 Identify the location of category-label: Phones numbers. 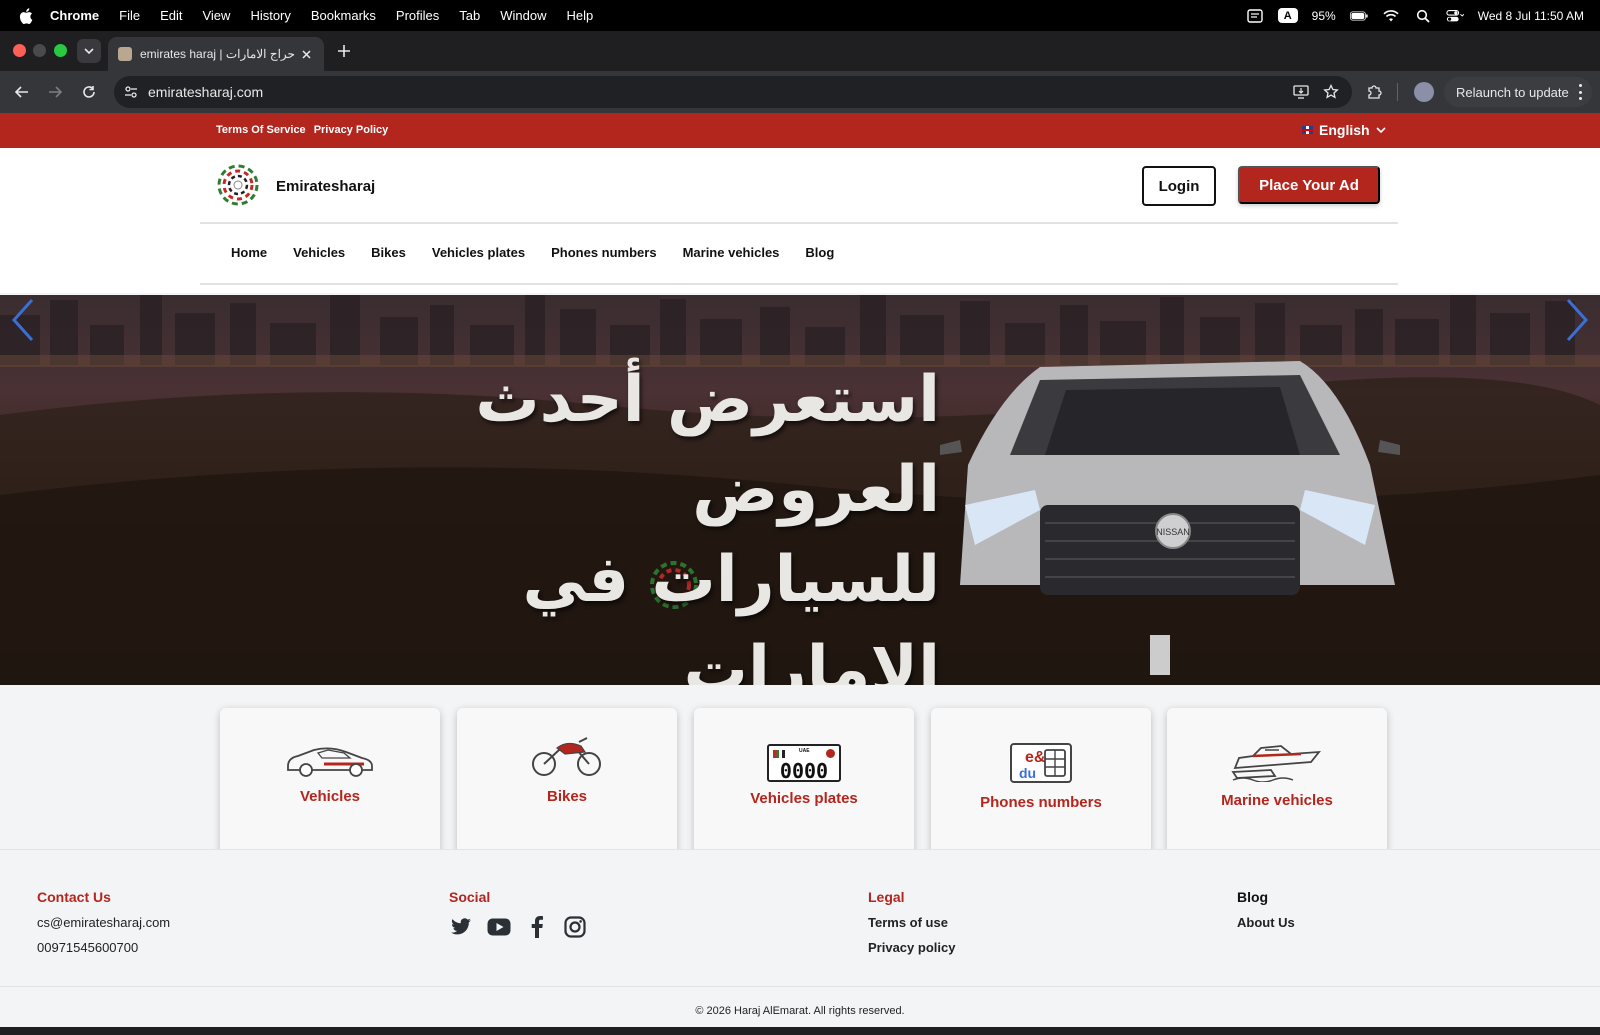
(1041, 802).